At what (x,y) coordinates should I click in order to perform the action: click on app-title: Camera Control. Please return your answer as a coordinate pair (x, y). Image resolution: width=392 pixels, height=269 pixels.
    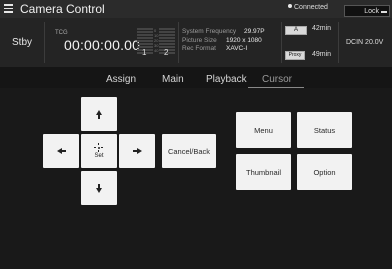
    Looking at the image, I should click on (62, 9).